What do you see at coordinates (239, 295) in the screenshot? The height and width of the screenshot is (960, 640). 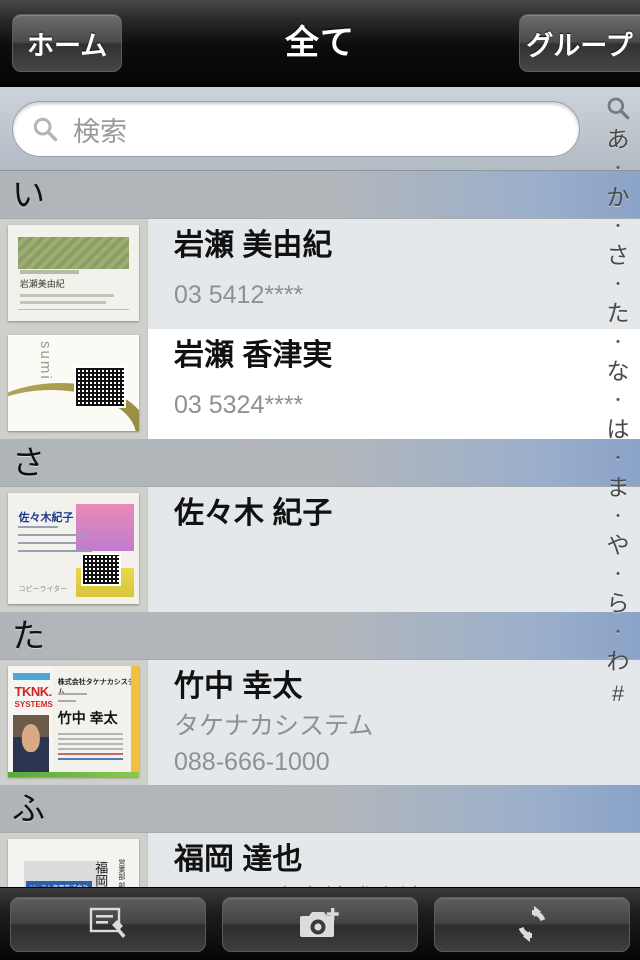 I see `contact-phone: 03 5412****` at bounding box center [239, 295].